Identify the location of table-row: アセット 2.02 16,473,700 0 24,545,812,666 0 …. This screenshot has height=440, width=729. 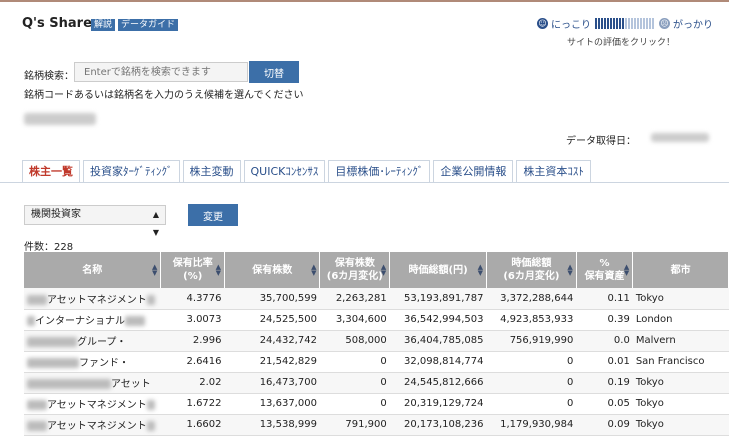
(376, 383).